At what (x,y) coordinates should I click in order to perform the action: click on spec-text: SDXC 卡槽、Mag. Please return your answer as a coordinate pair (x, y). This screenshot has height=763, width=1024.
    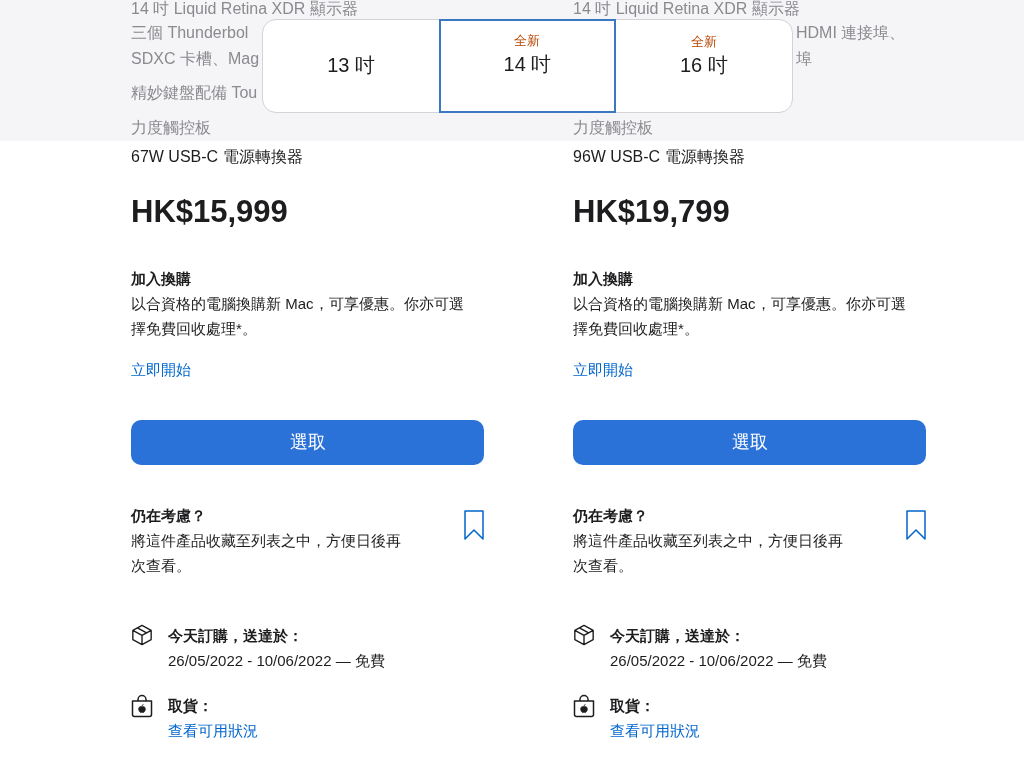
    Looking at the image, I should click on (195, 59).